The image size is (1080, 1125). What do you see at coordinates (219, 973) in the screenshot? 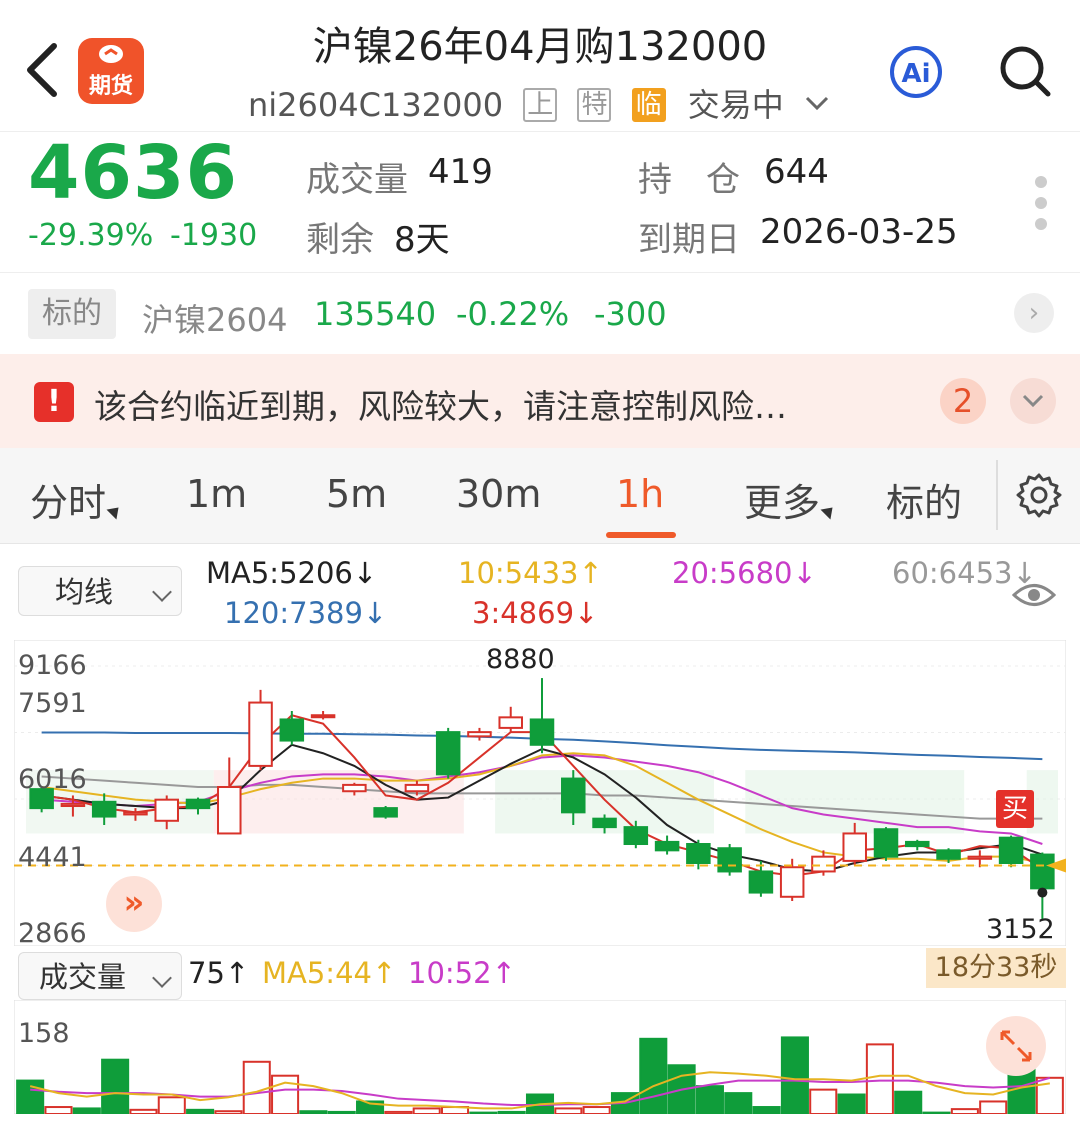
I see `legend-volume: 75↑` at bounding box center [219, 973].